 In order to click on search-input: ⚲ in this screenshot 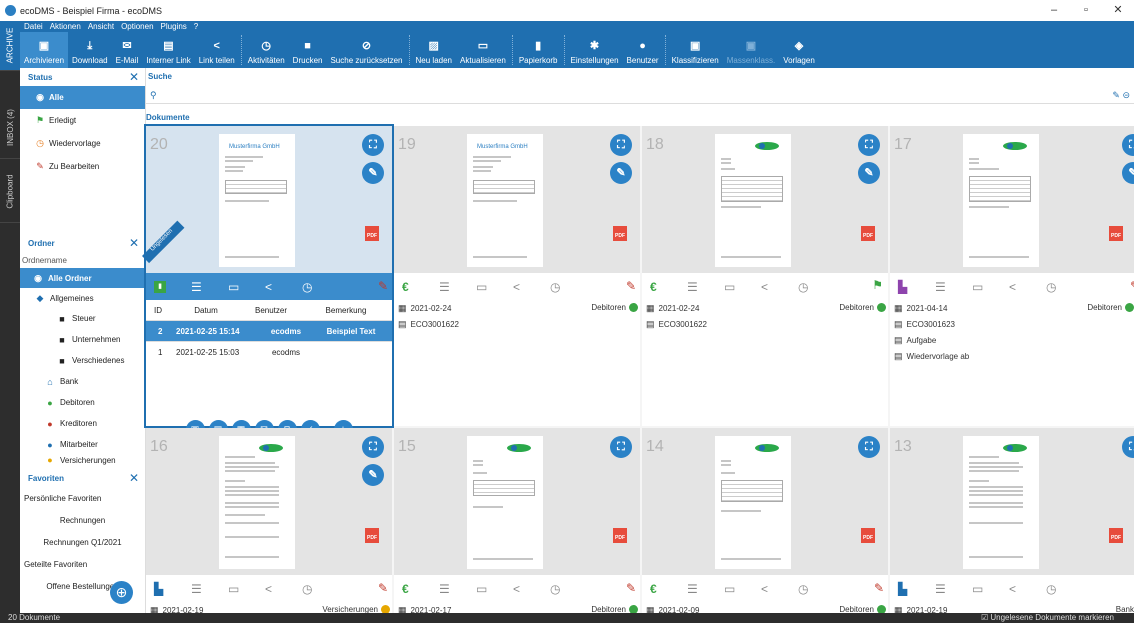, I will do `click(640, 95)`.